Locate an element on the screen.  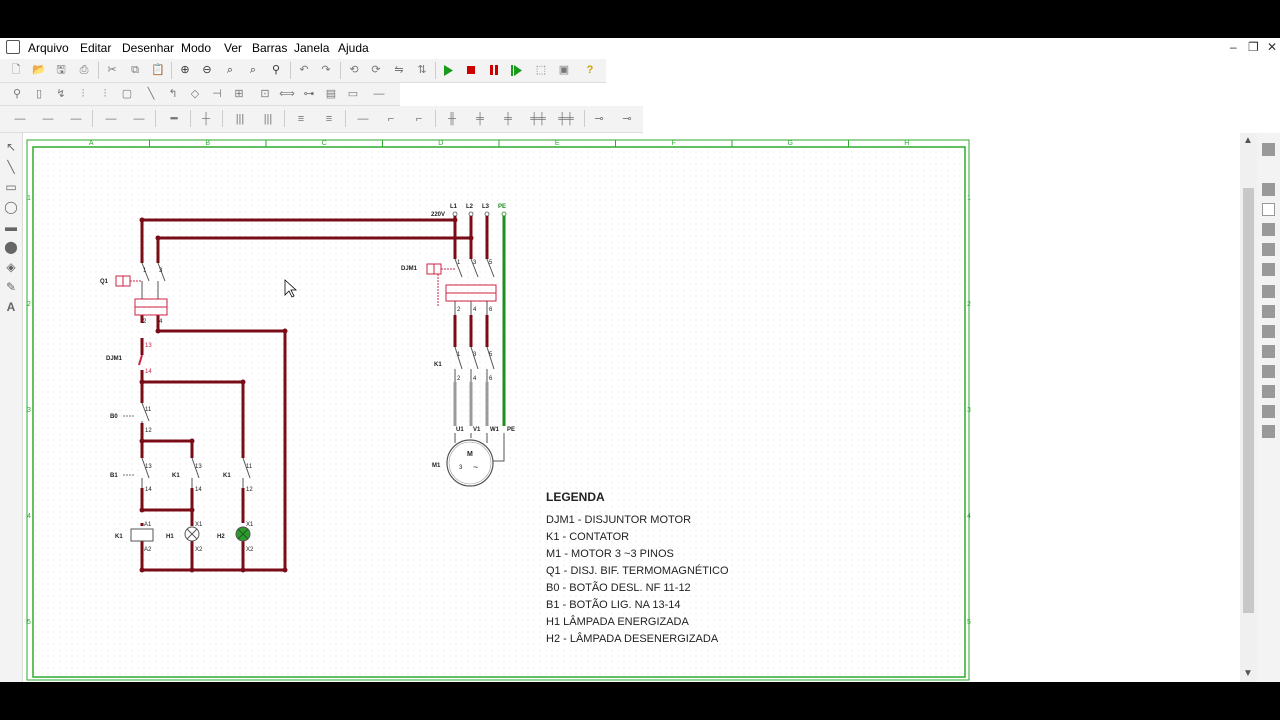
menu-ver: Ver is located at coordinates (233, 48).